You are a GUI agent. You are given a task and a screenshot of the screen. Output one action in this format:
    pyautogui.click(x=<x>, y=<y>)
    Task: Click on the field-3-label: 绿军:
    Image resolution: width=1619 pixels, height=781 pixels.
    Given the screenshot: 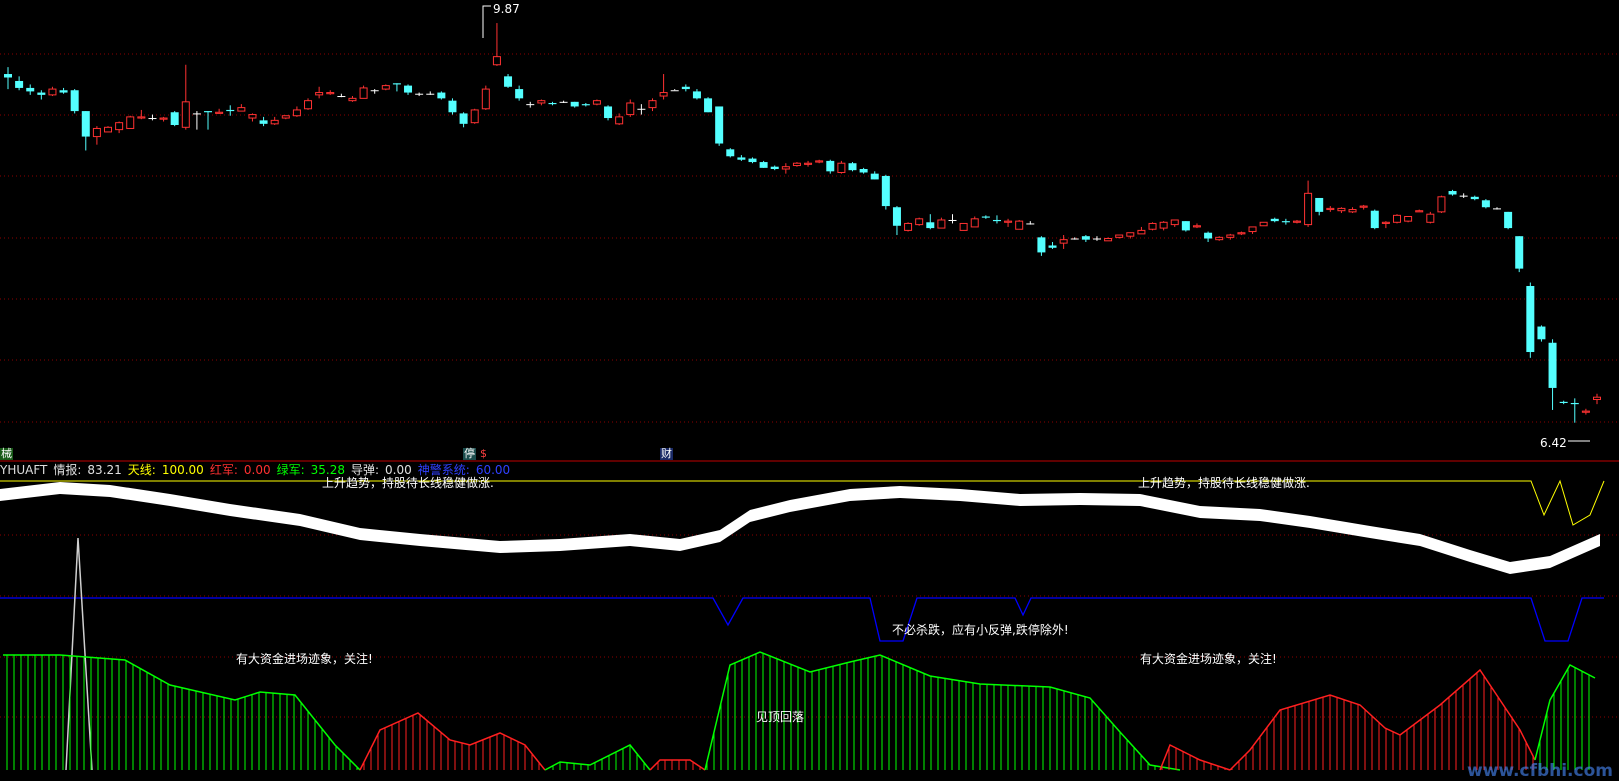 What is the action you would take?
    pyautogui.click(x=290, y=470)
    